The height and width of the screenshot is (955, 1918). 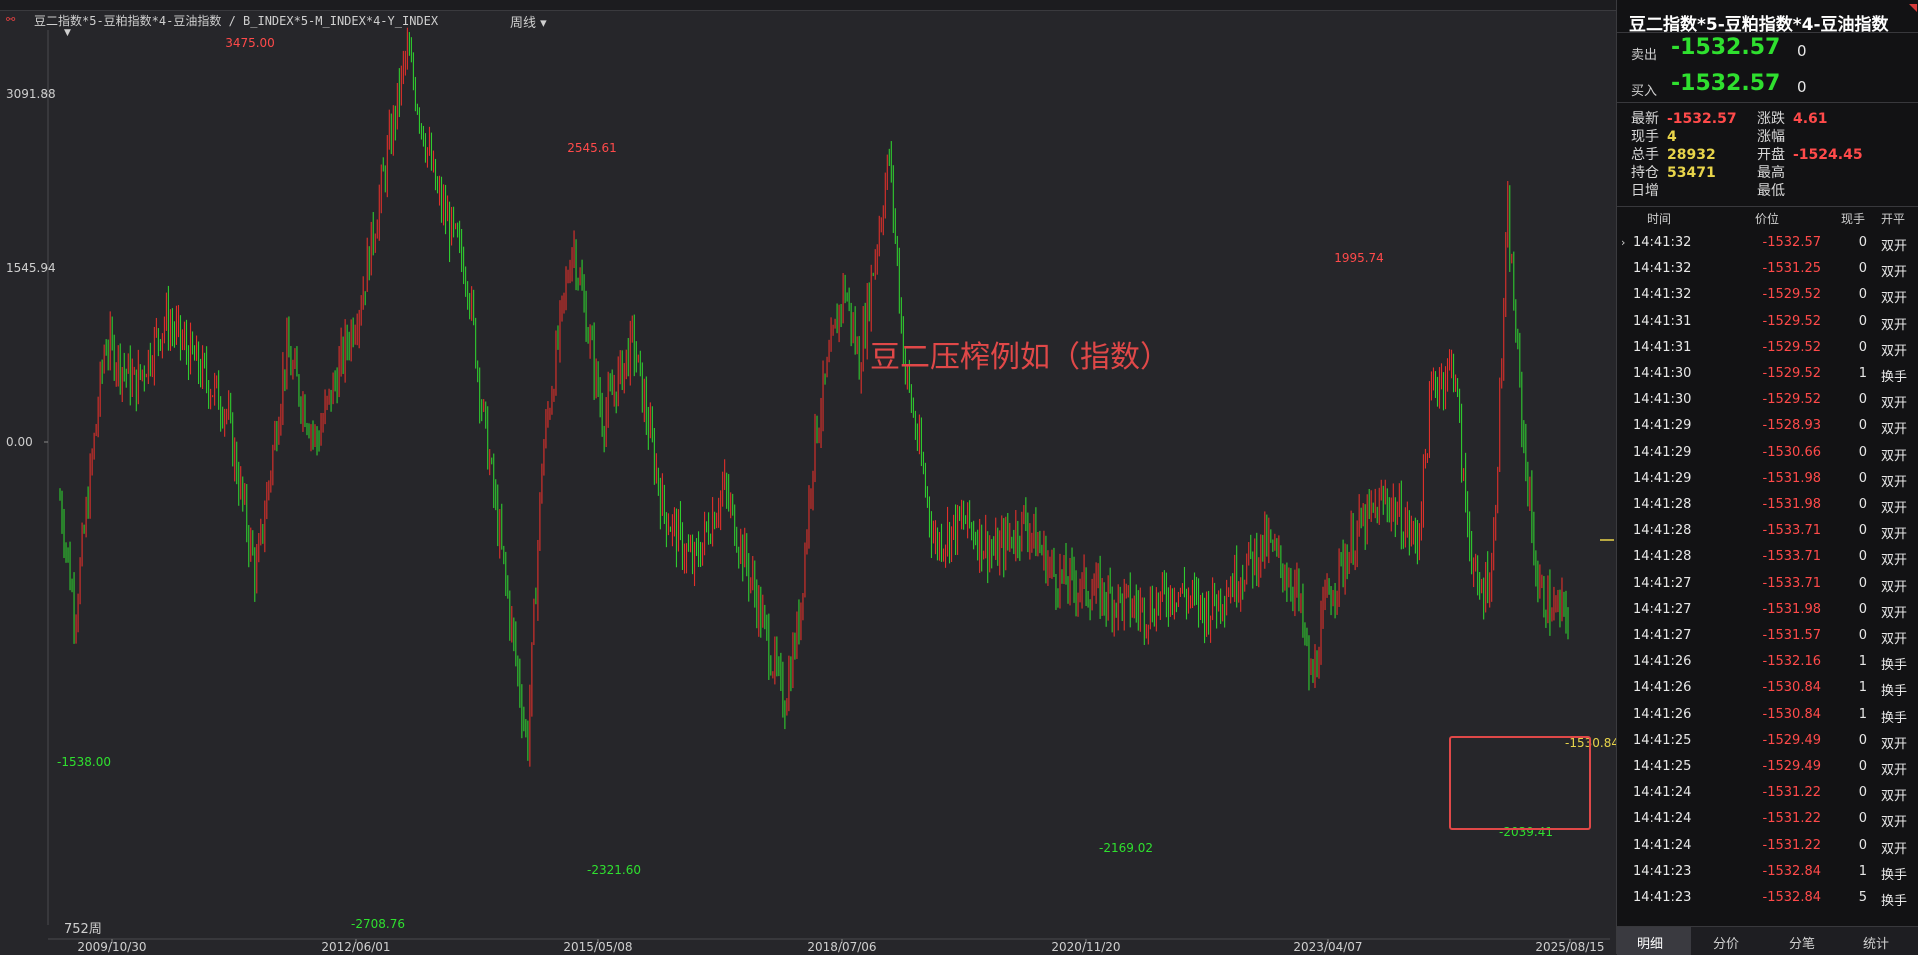 What do you see at coordinates (1791, 766) in the screenshot?
I see `trade-price: -1529.49` at bounding box center [1791, 766].